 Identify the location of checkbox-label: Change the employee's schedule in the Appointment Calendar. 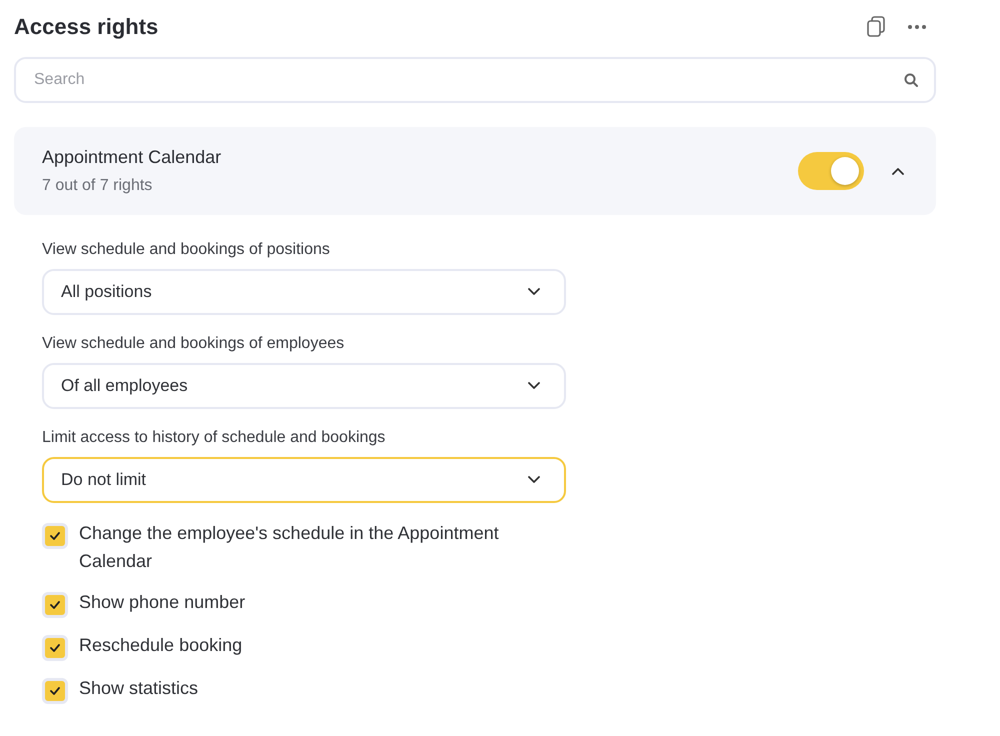
(289, 547).